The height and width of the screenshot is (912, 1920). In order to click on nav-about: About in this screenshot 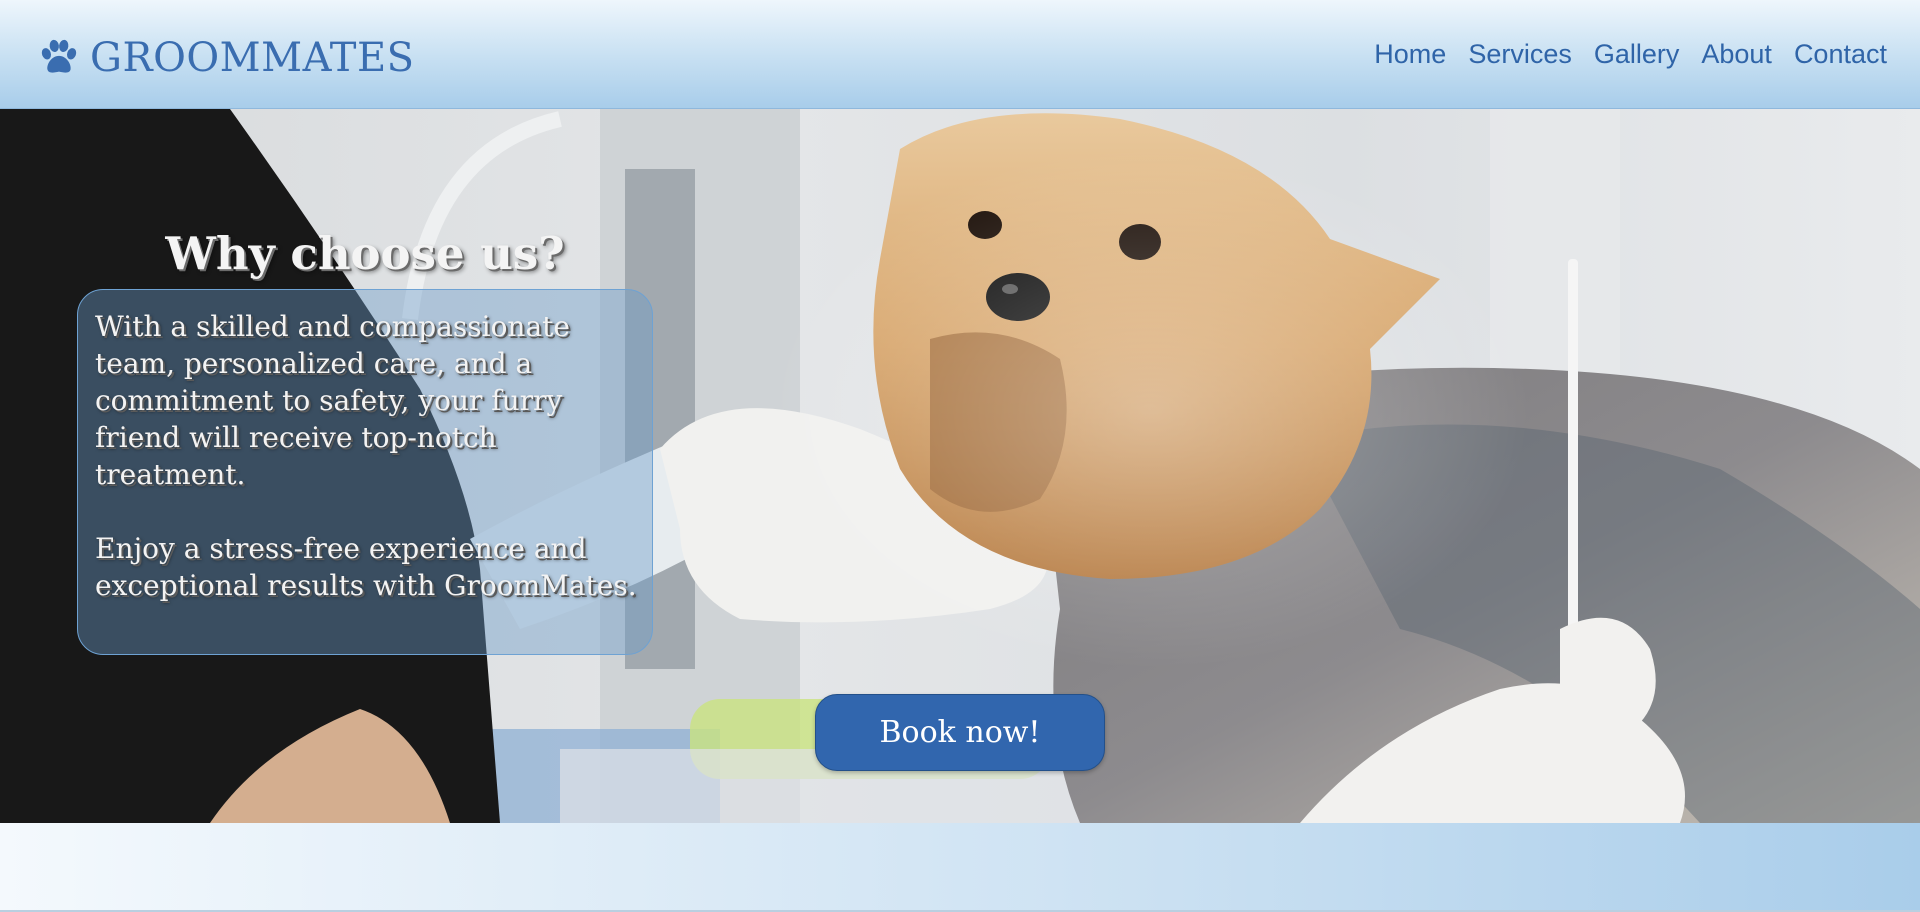, I will do `click(1736, 54)`.